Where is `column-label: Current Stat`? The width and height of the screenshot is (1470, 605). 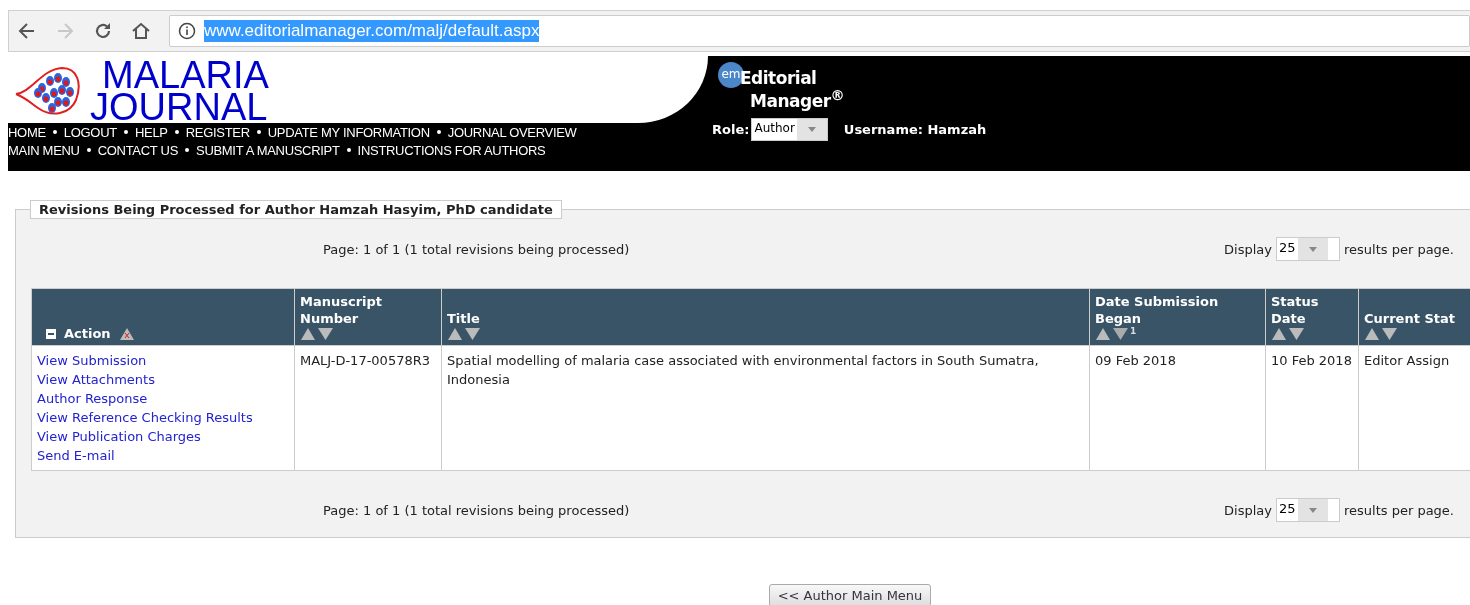 column-label: Current Stat is located at coordinates (1410, 318).